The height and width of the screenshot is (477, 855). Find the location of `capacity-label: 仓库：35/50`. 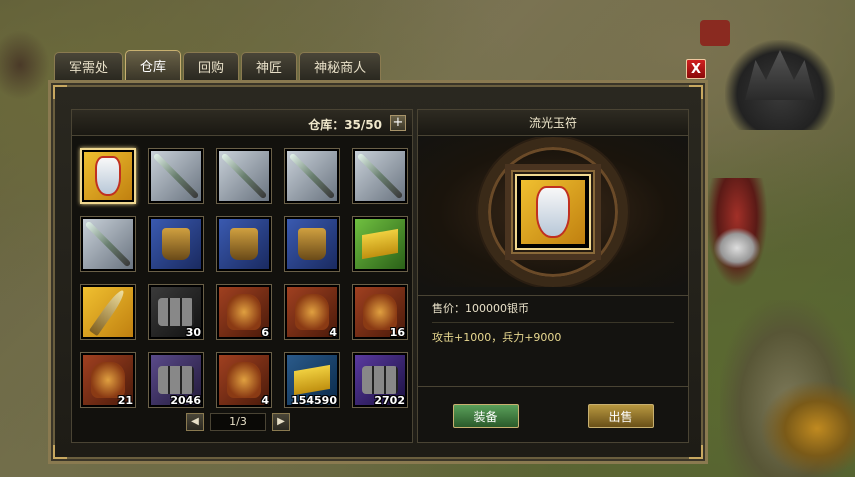

capacity-label: 仓库：35/50 is located at coordinates (345, 125).